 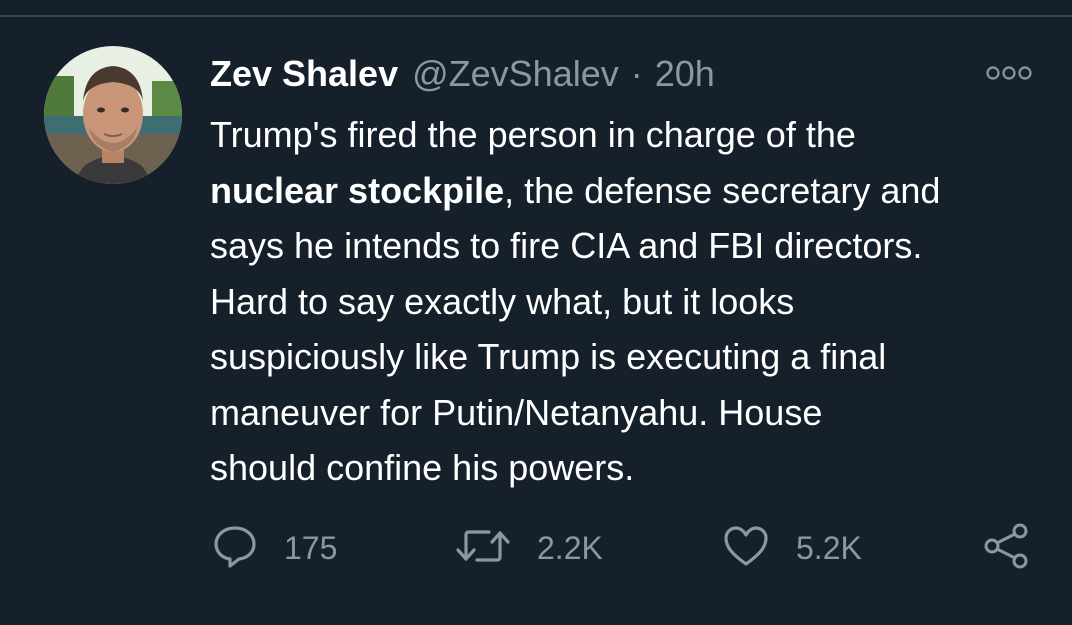 What do you see at coordinates (1009, 73) in the screenshot?
I see `more-icon` at bounding box center [1009, 73].